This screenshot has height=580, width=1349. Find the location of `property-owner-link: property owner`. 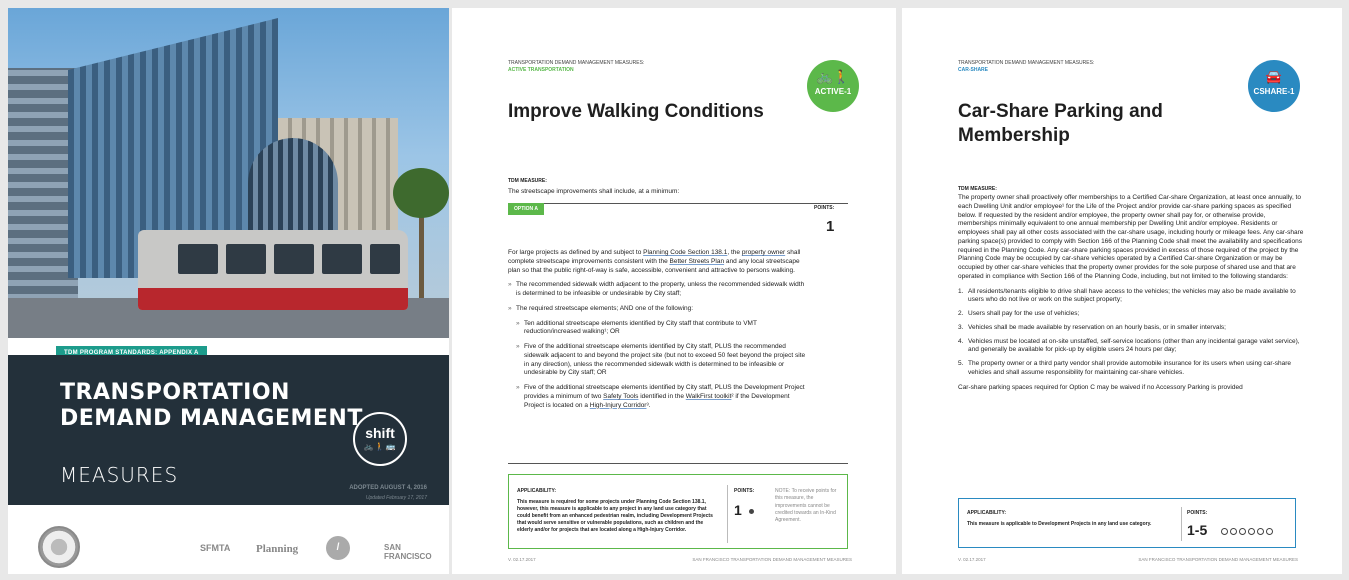

property-owner-link: property owner is located at coordinates (763, 252).